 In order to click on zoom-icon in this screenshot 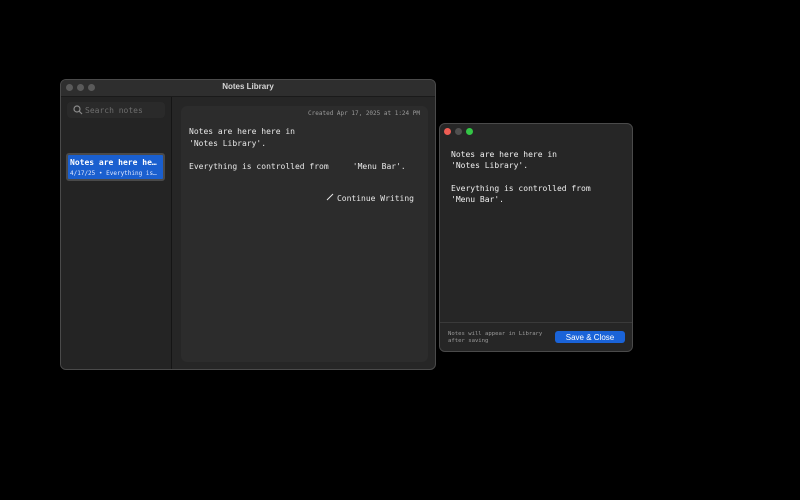, I will do `click(469, 131)`.